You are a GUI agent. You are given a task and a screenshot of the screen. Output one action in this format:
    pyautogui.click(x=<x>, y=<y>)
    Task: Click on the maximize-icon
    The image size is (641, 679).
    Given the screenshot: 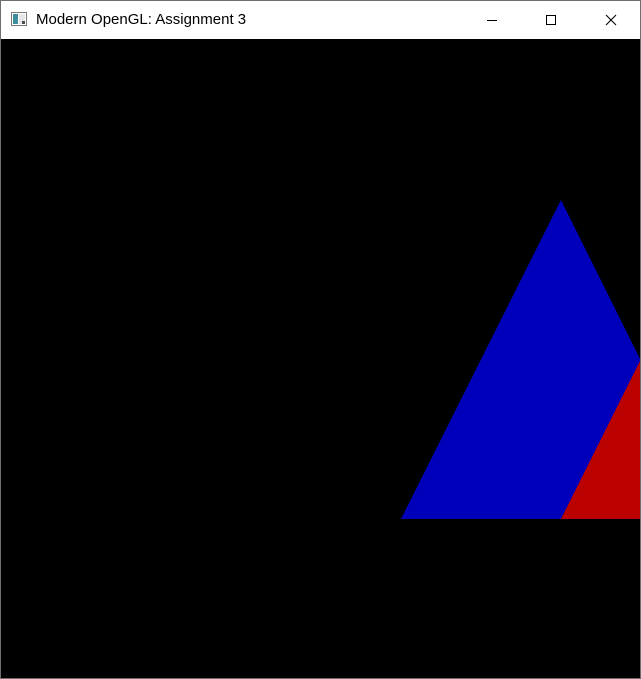 What is the action you would take?
    pyautogui.click(x=551, y=20)
    